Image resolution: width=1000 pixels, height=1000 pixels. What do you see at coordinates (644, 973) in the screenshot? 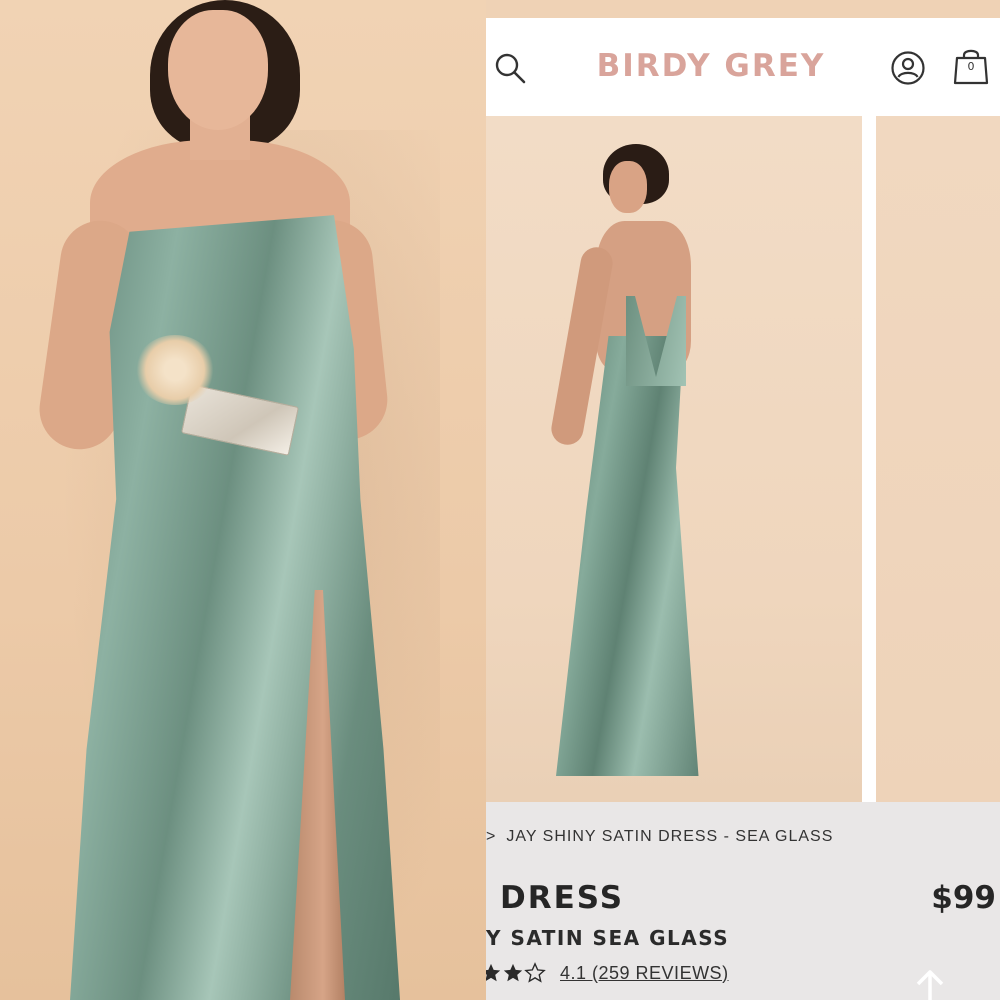
I see `reviews-link: 4.1 (259 REVIEWS)` at bounding box center [644, 973].